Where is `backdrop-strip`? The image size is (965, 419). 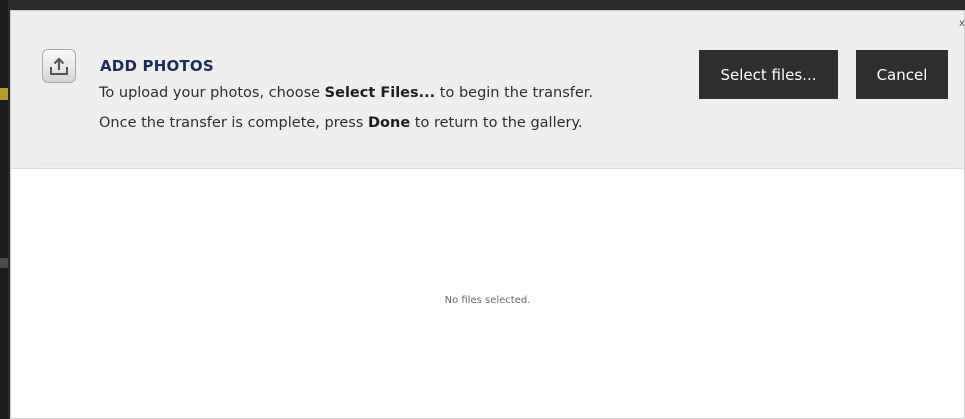 backdrop-strip is located at coordinates (4, 209).